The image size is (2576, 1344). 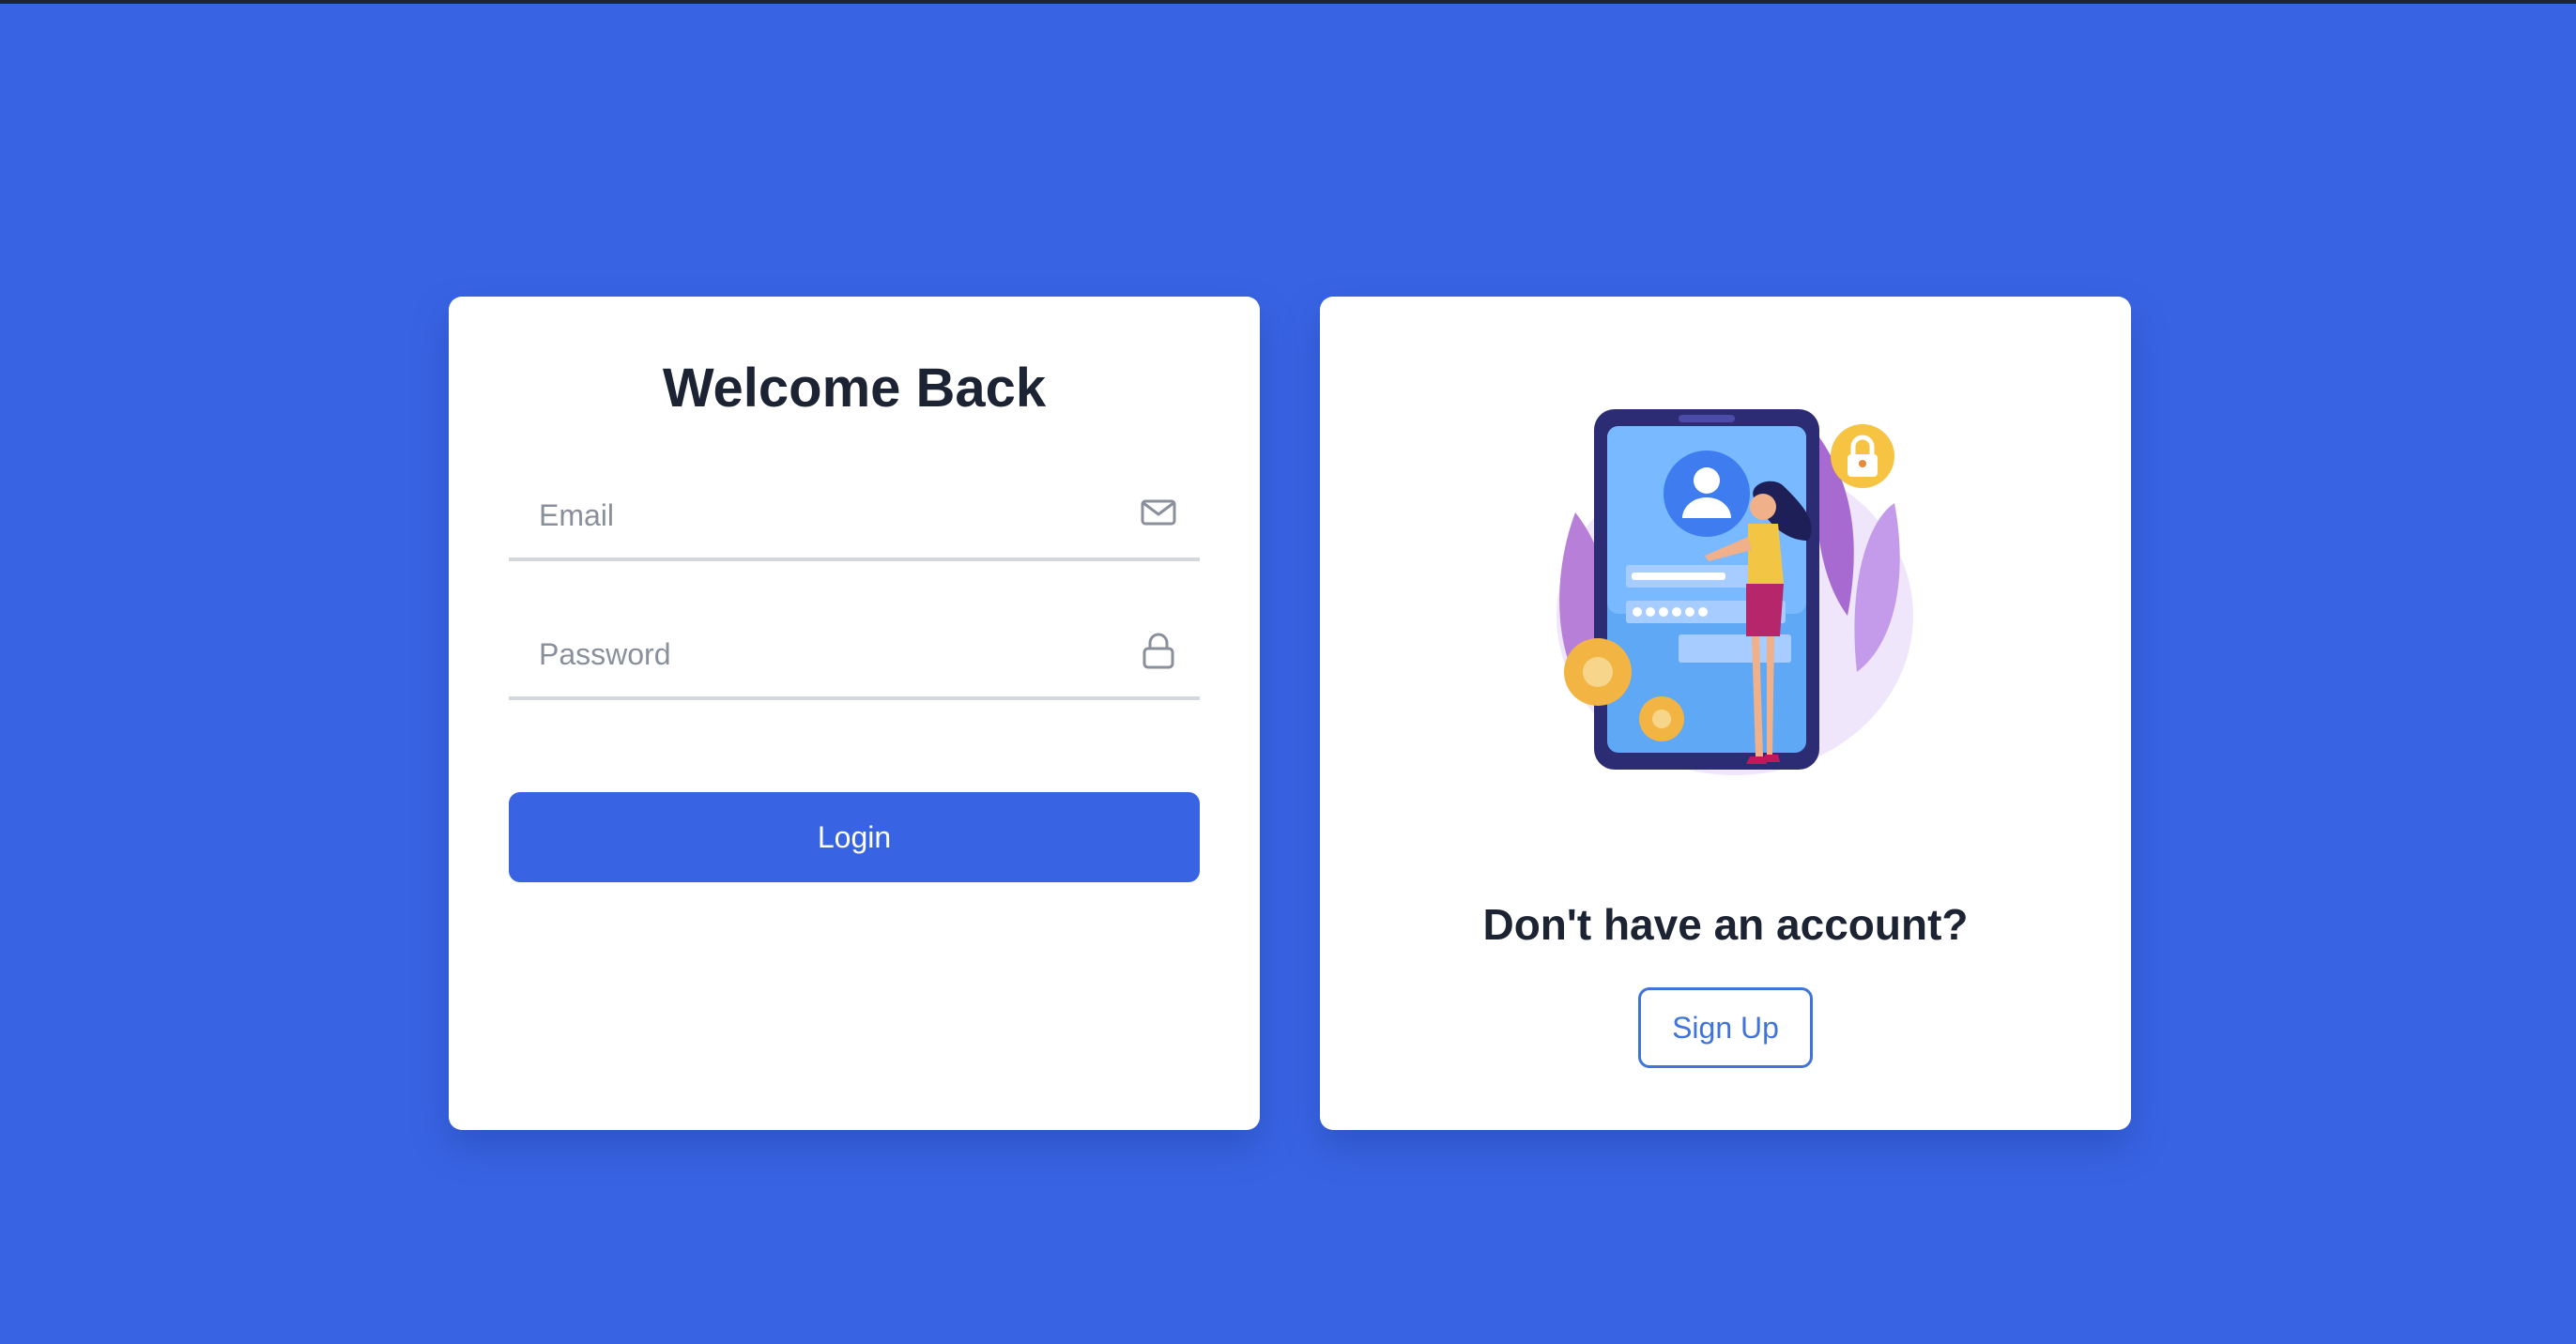 I want to click on login-button: Login, so click(x=855, y=837).